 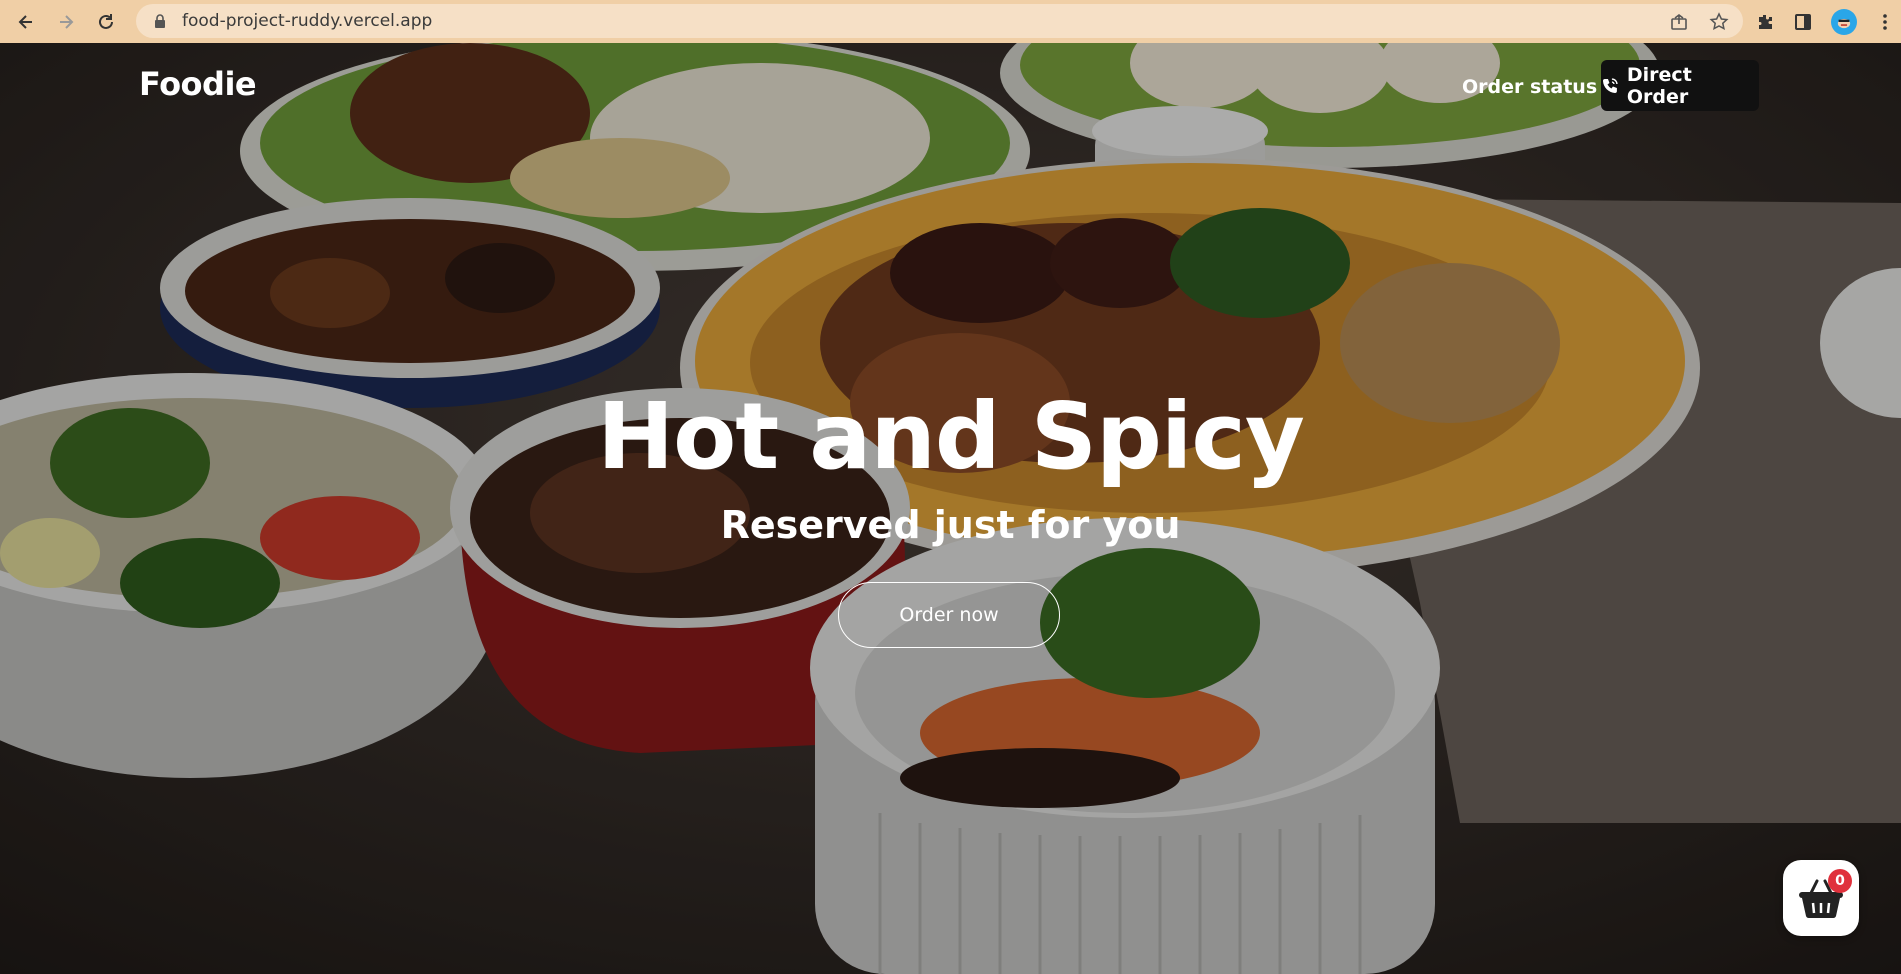 I want to click on address-bar: food-project-ruddy.vercel.app, so click(x=939, y=21).